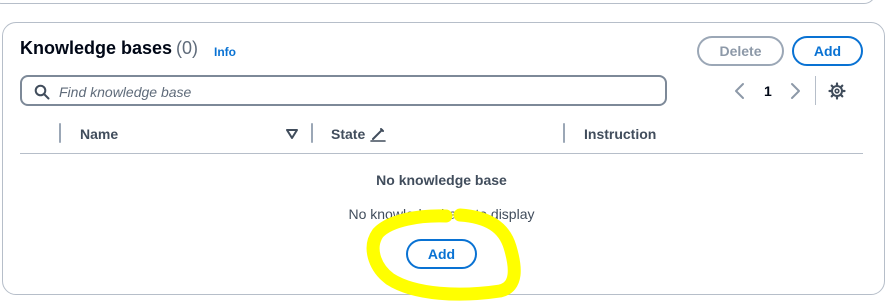 This screenshot has width=887, height=308. What do you see at coordinates (348, 134) in the screenshot?
I see `column-header-state: State` at bounding box center [348, 134].